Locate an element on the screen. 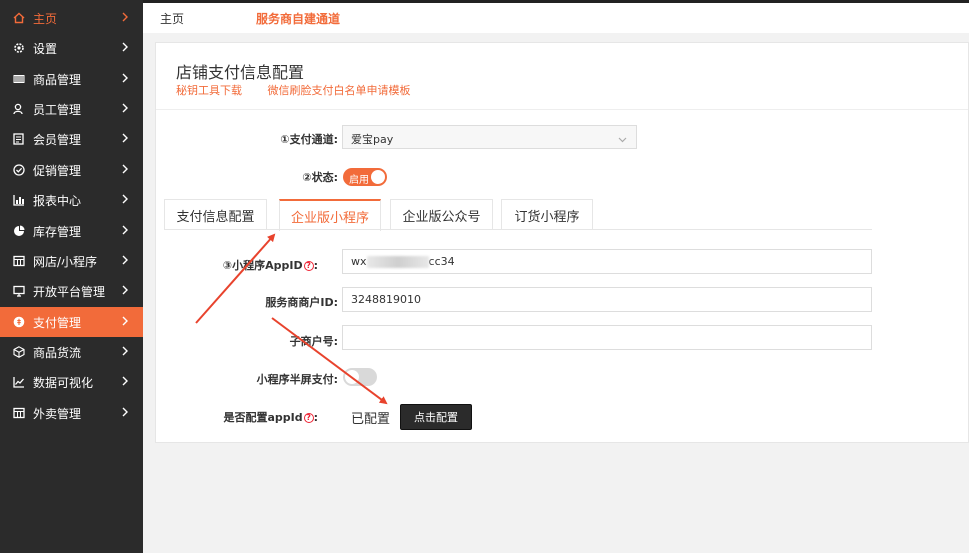 This screenshot has width=969, height=553. panel-links: 秘钥工具下载 微信刷脸支付白名单申请模板 is located at coordinates (304, 90).